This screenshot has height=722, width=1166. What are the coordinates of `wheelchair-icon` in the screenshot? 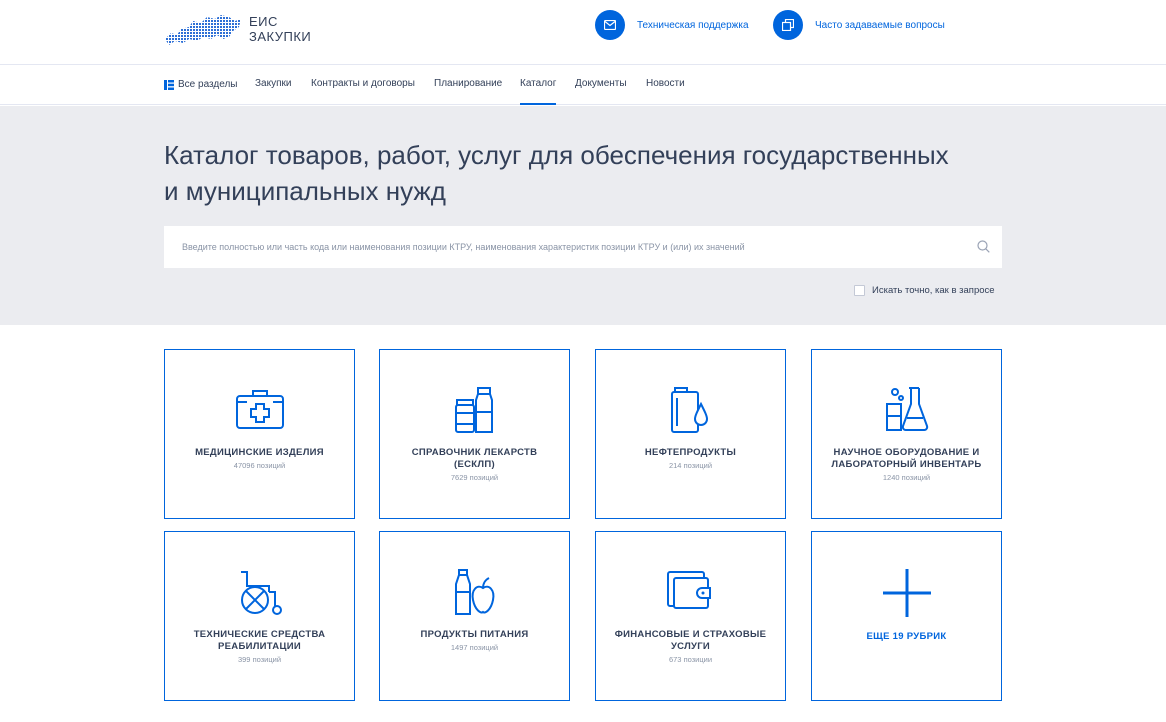 It's located at (261, 593).